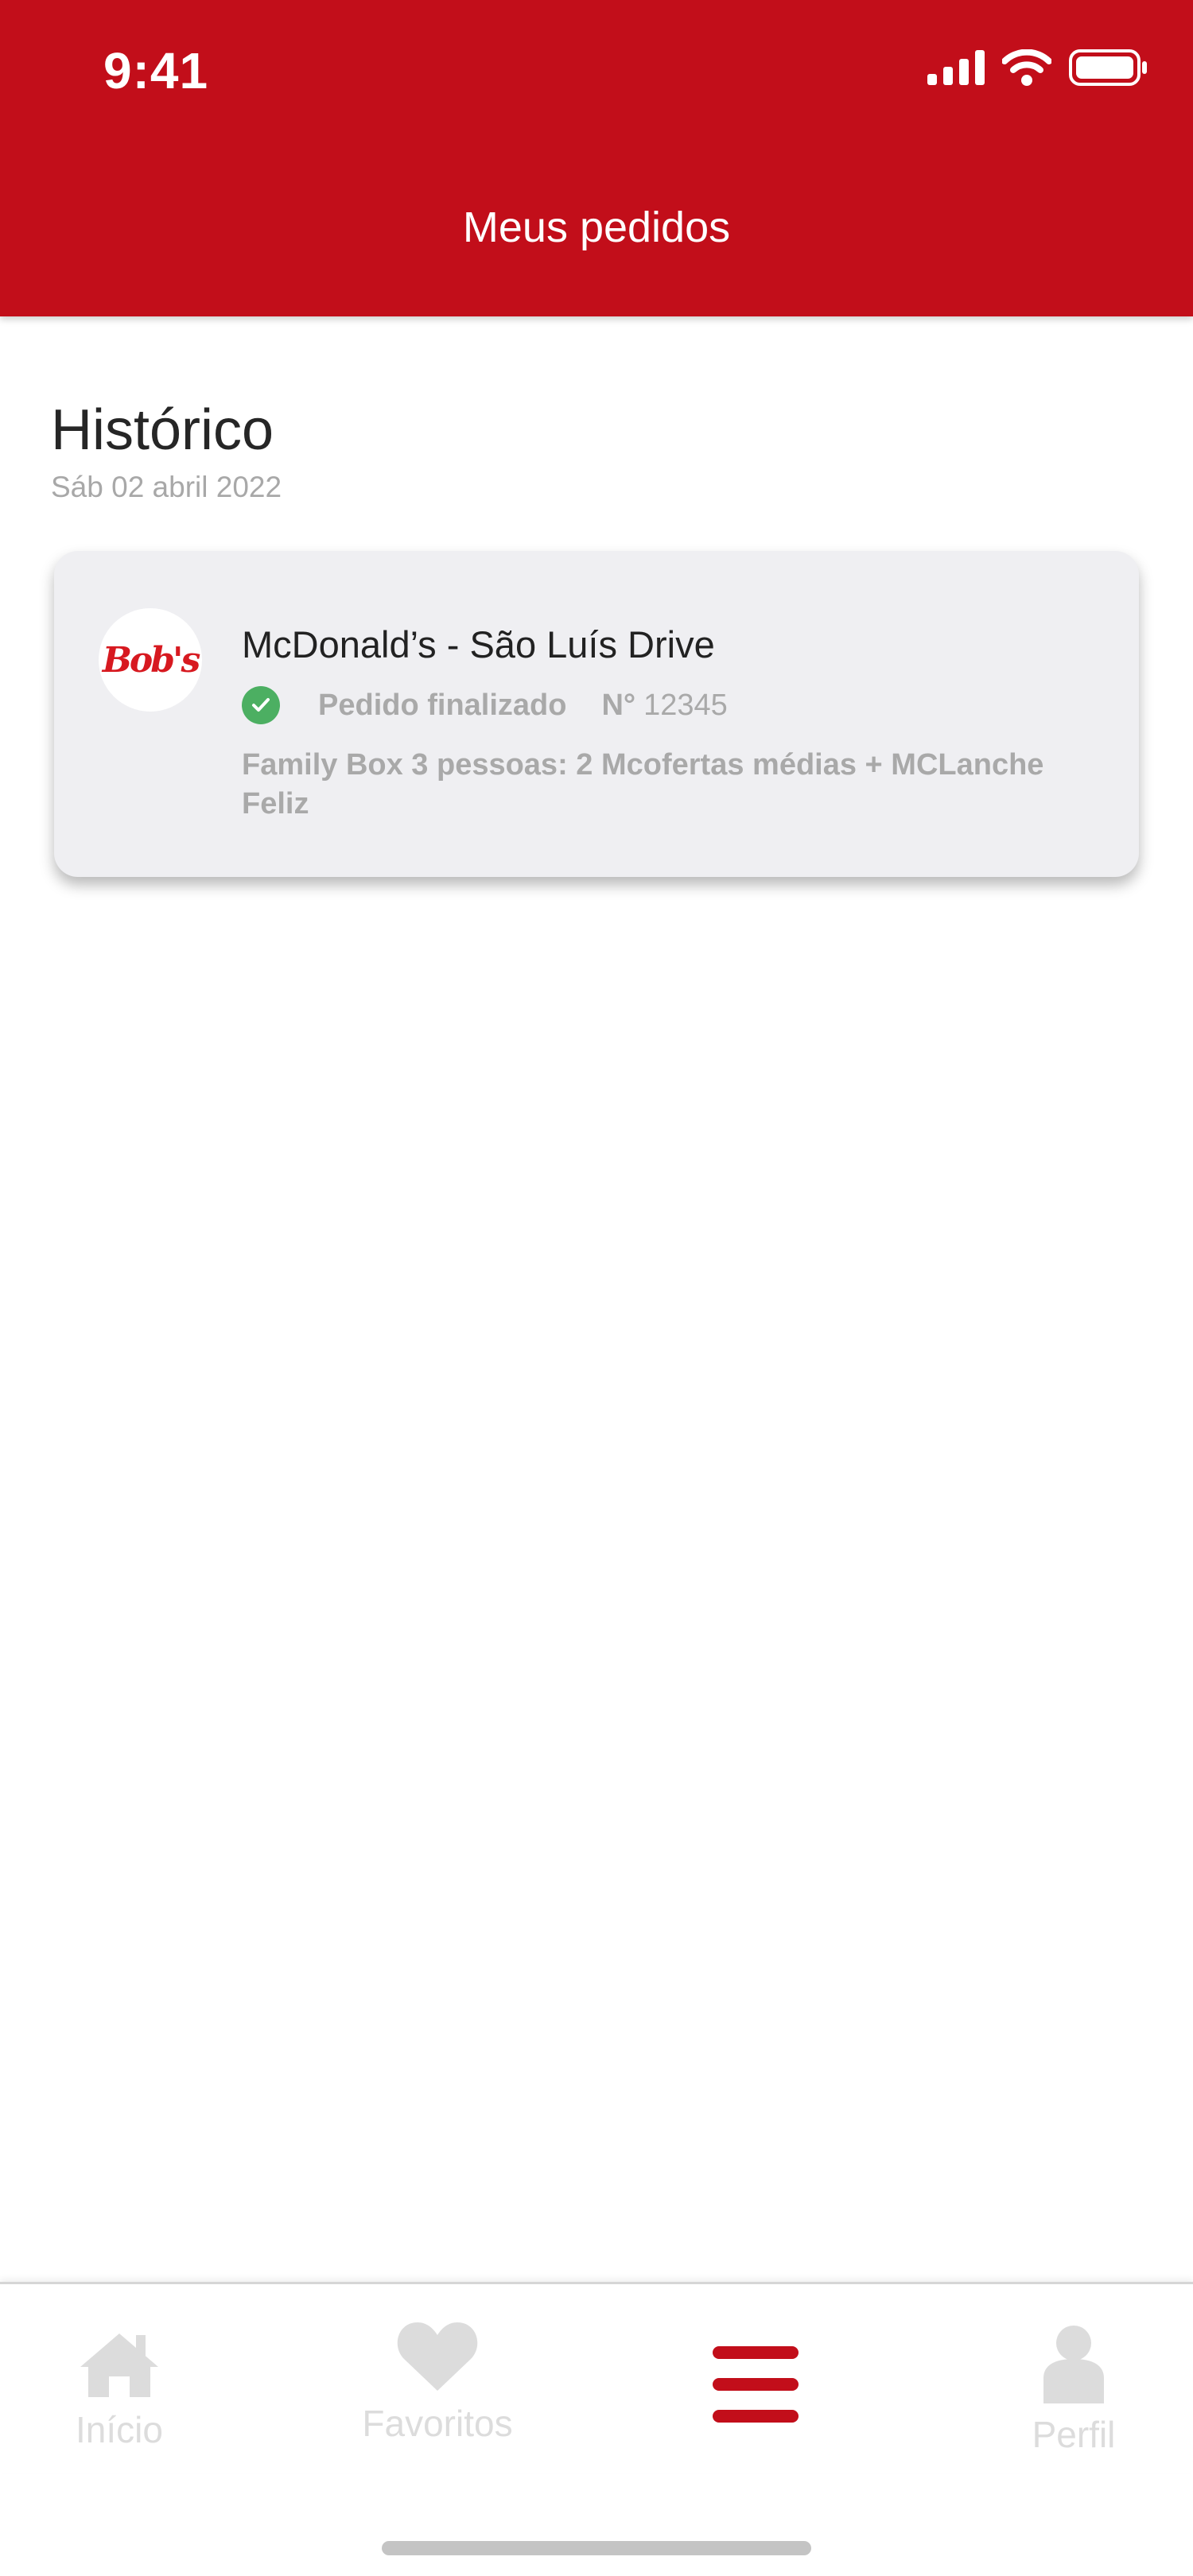 The width and height of the screenshot is (1193, 2576). I want to click on home-icon, so click(119, 2365).